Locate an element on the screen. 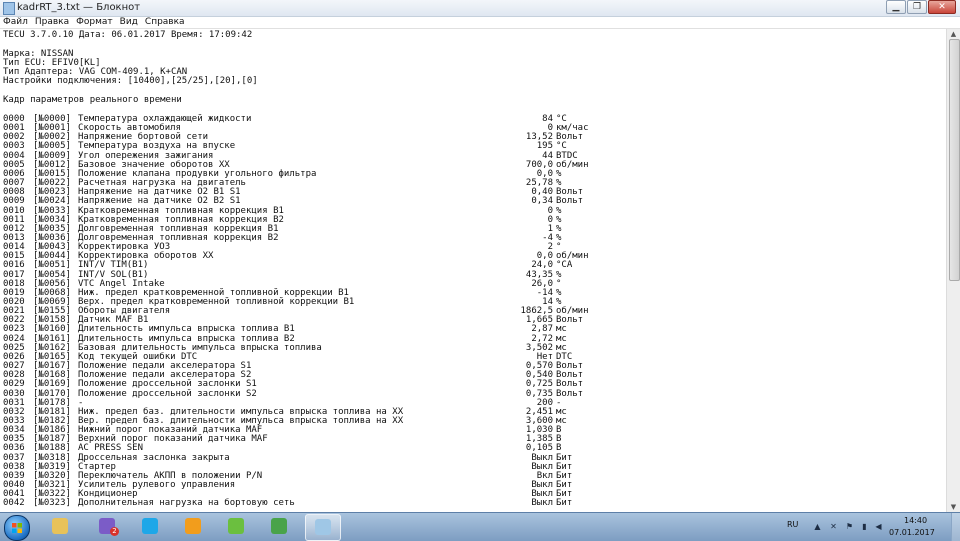  scroll-down-icon: ▼ is located at coordinates (953, 507).